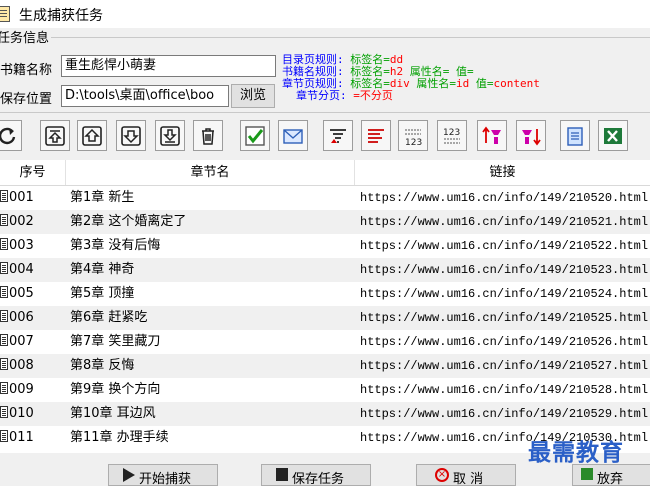  I want to click on notepad-button, so click(575, 135).